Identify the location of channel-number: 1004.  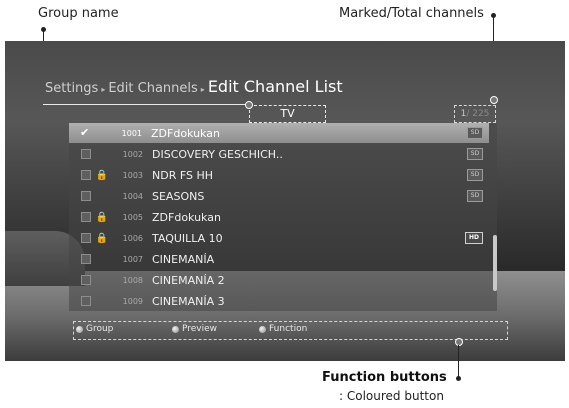
(132, 196).